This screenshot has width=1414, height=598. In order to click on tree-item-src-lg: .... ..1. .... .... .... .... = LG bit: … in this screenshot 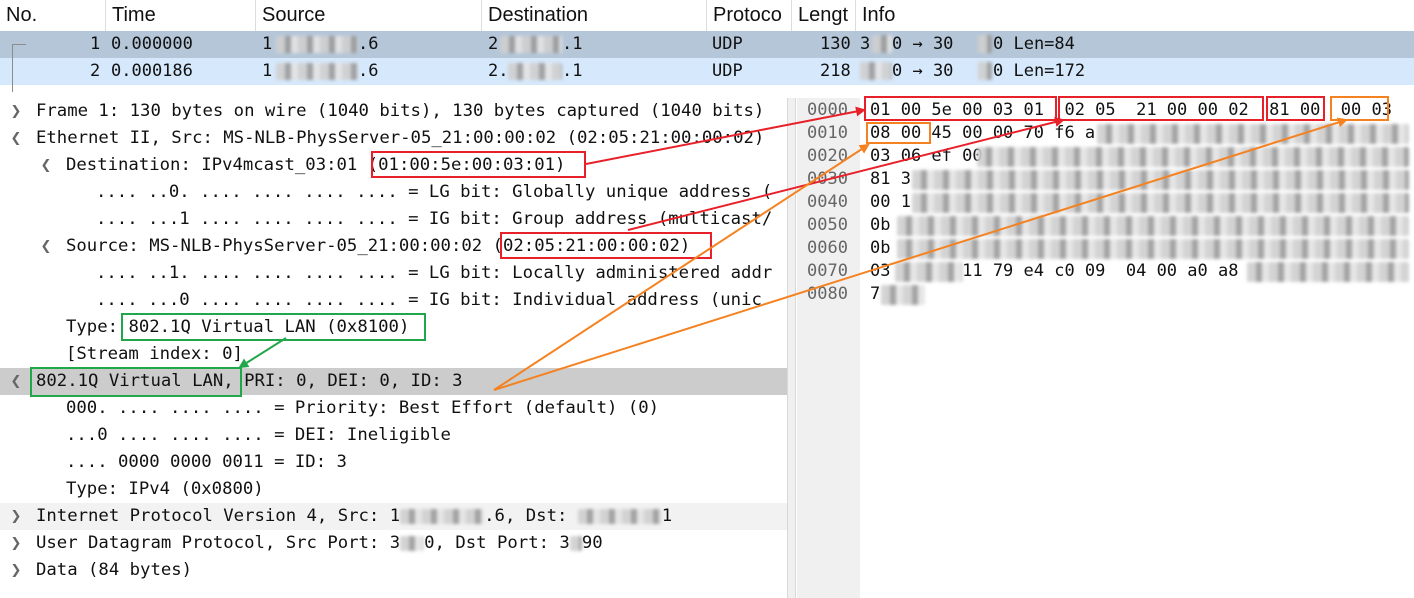, I will do `click(393, 273)`.